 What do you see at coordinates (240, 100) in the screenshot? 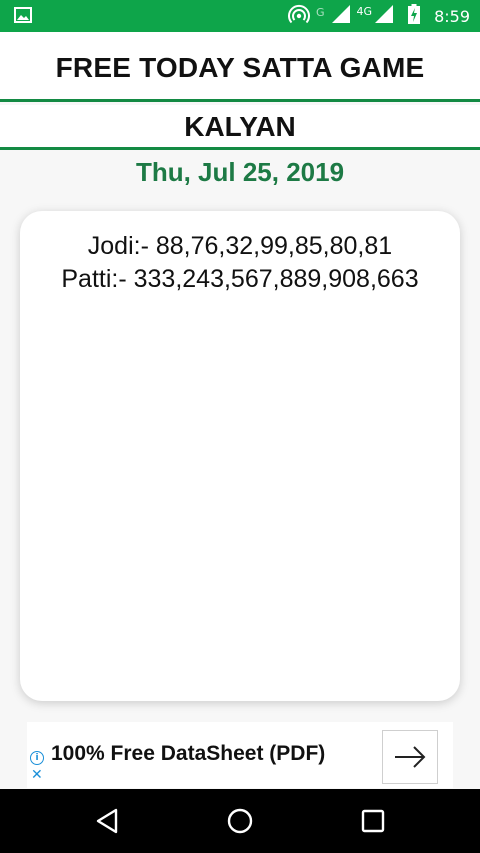
I see `header-divider-top` at bounding box center [240, 100].